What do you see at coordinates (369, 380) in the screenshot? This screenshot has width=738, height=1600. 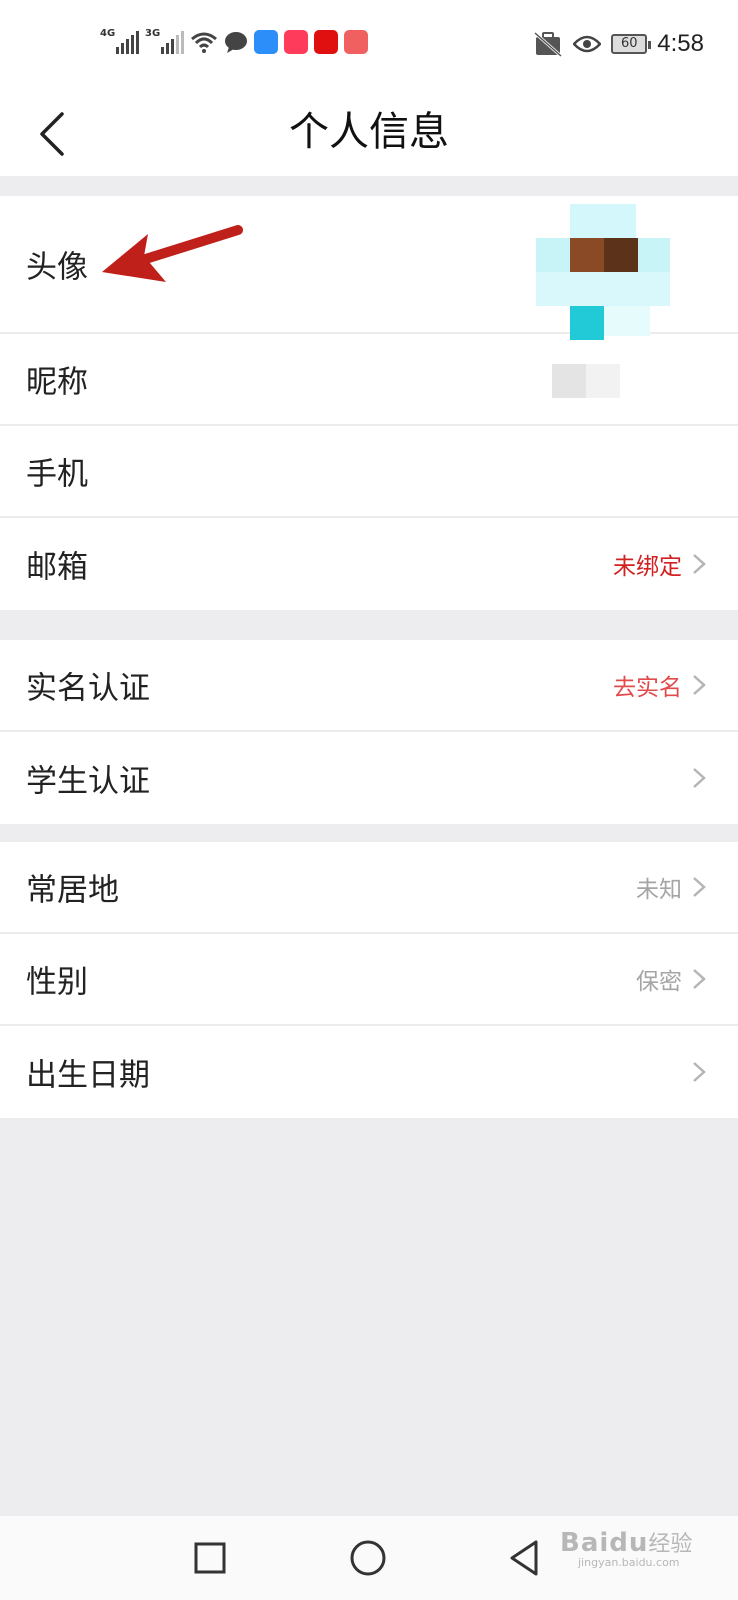 I see `nickname-row: 昵称` at bounding box center [369, 380].